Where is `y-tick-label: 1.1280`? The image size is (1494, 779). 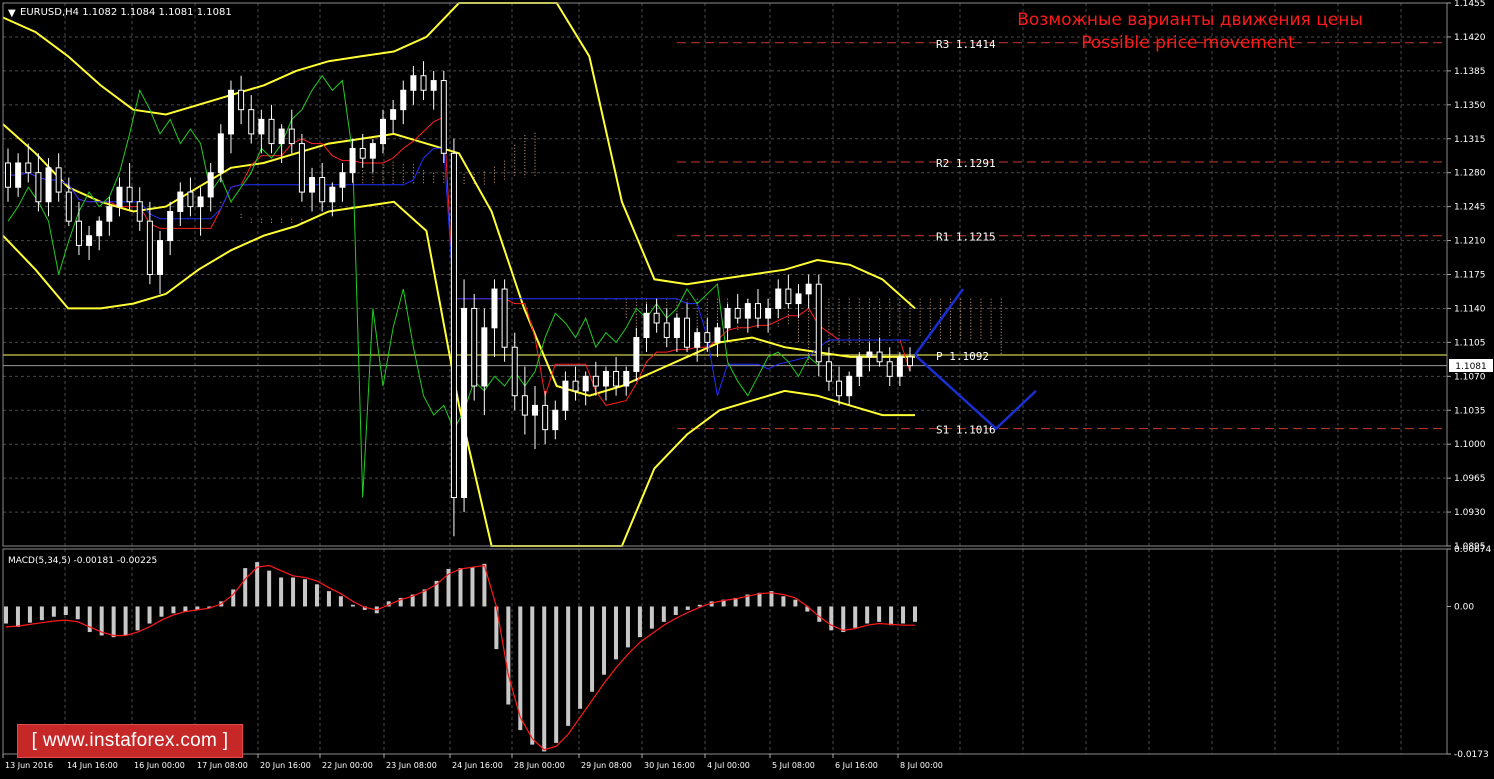
y-tick-label: 1.1280 is located at coordinates (1470, 174).